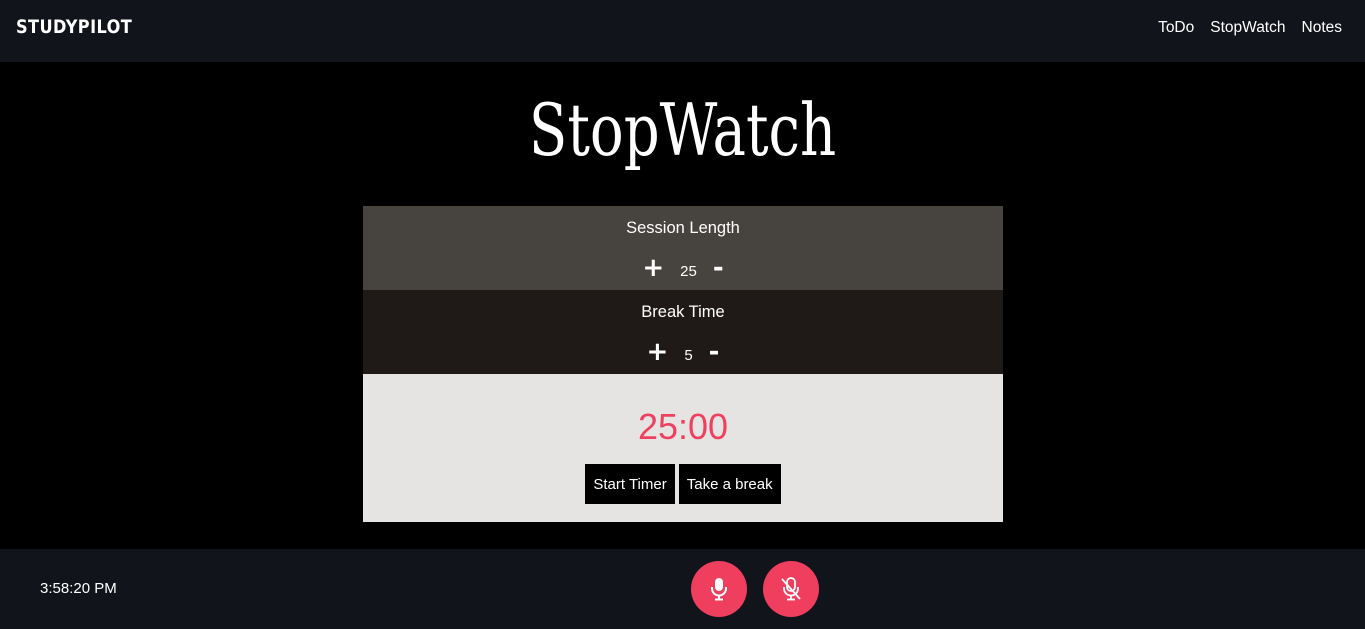 The image size is (1365, 629). Describe the element at coordinates (658, 352) in the screenshot. I see `break-increment-button: +` at that location.